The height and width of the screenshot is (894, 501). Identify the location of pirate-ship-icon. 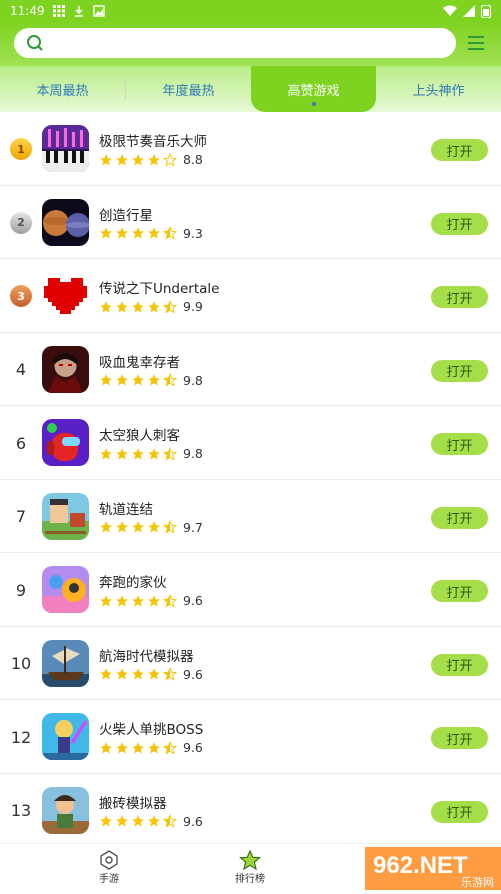
(65, 663).